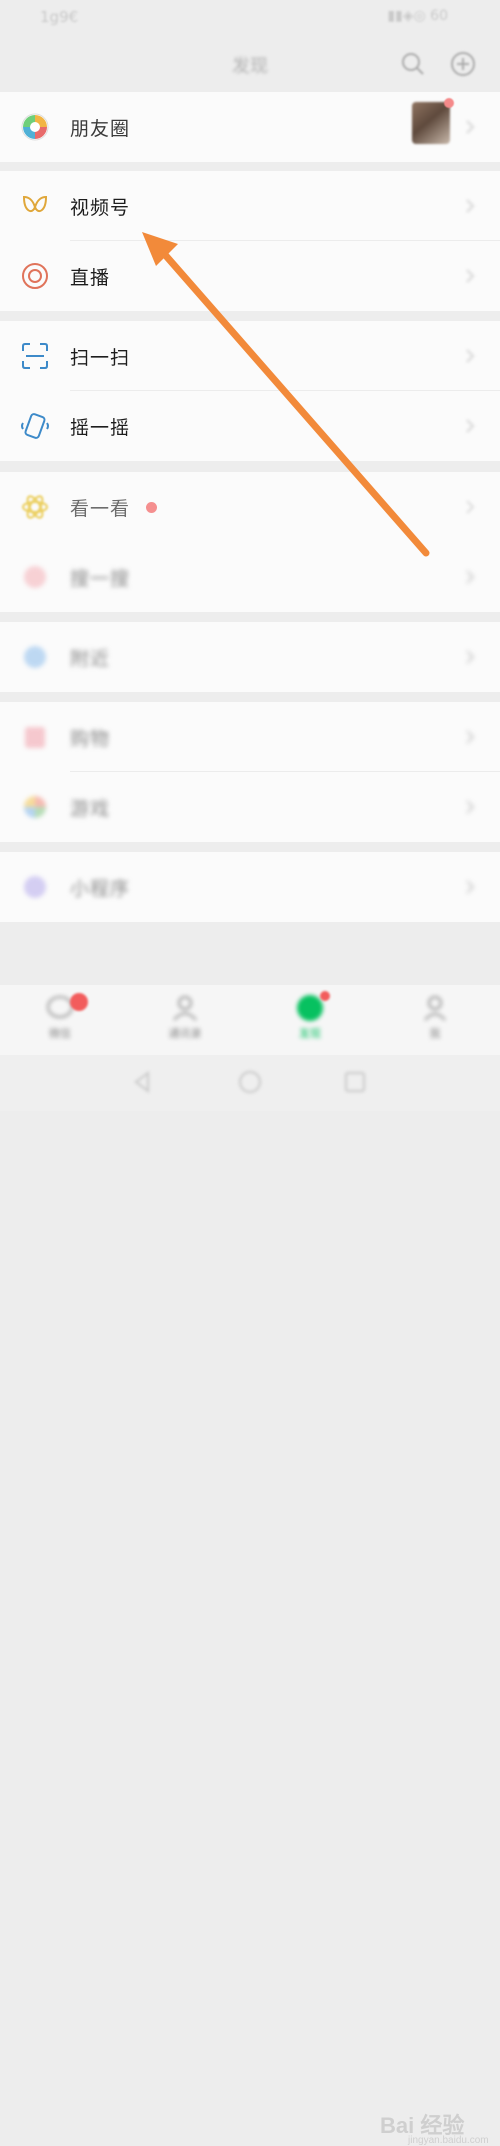 Image resolution: width=500 pixels, height=2146 pixels. Describe the element at coordinates (35, 507) in the screenshot. I see `top-stories-icon` at that location.